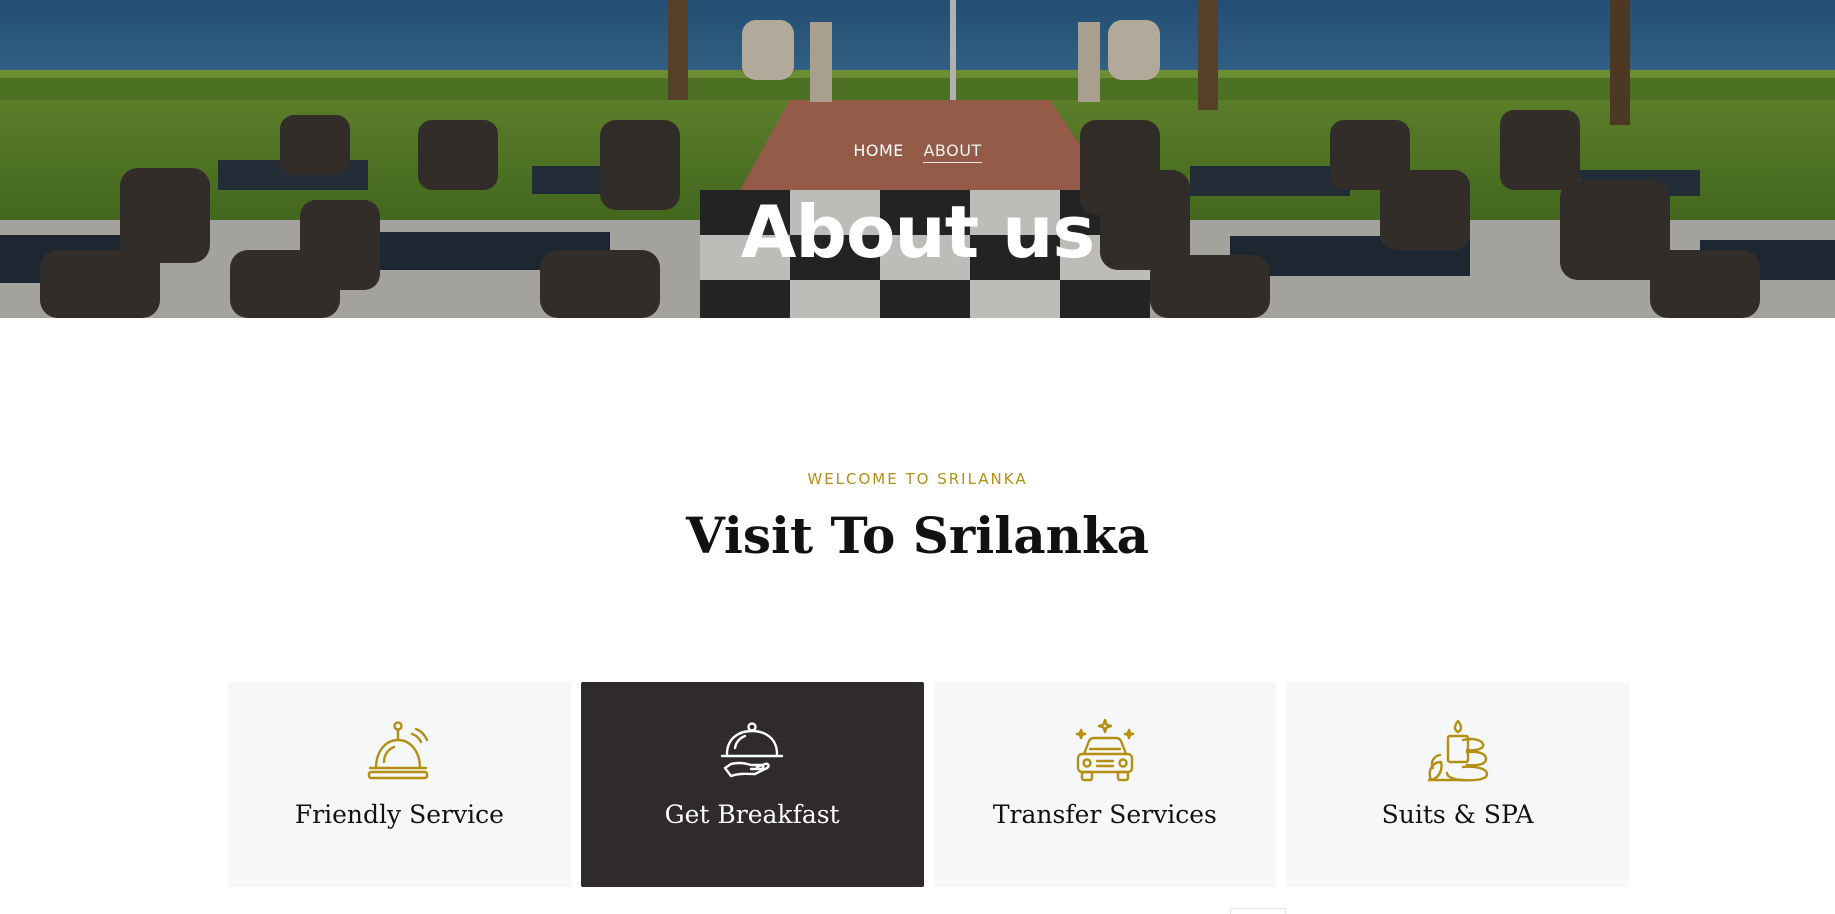  What do you see at coordinates (1105, 750) in the screenshot?
I see `car-icon` at bounding box center [1105, 750].